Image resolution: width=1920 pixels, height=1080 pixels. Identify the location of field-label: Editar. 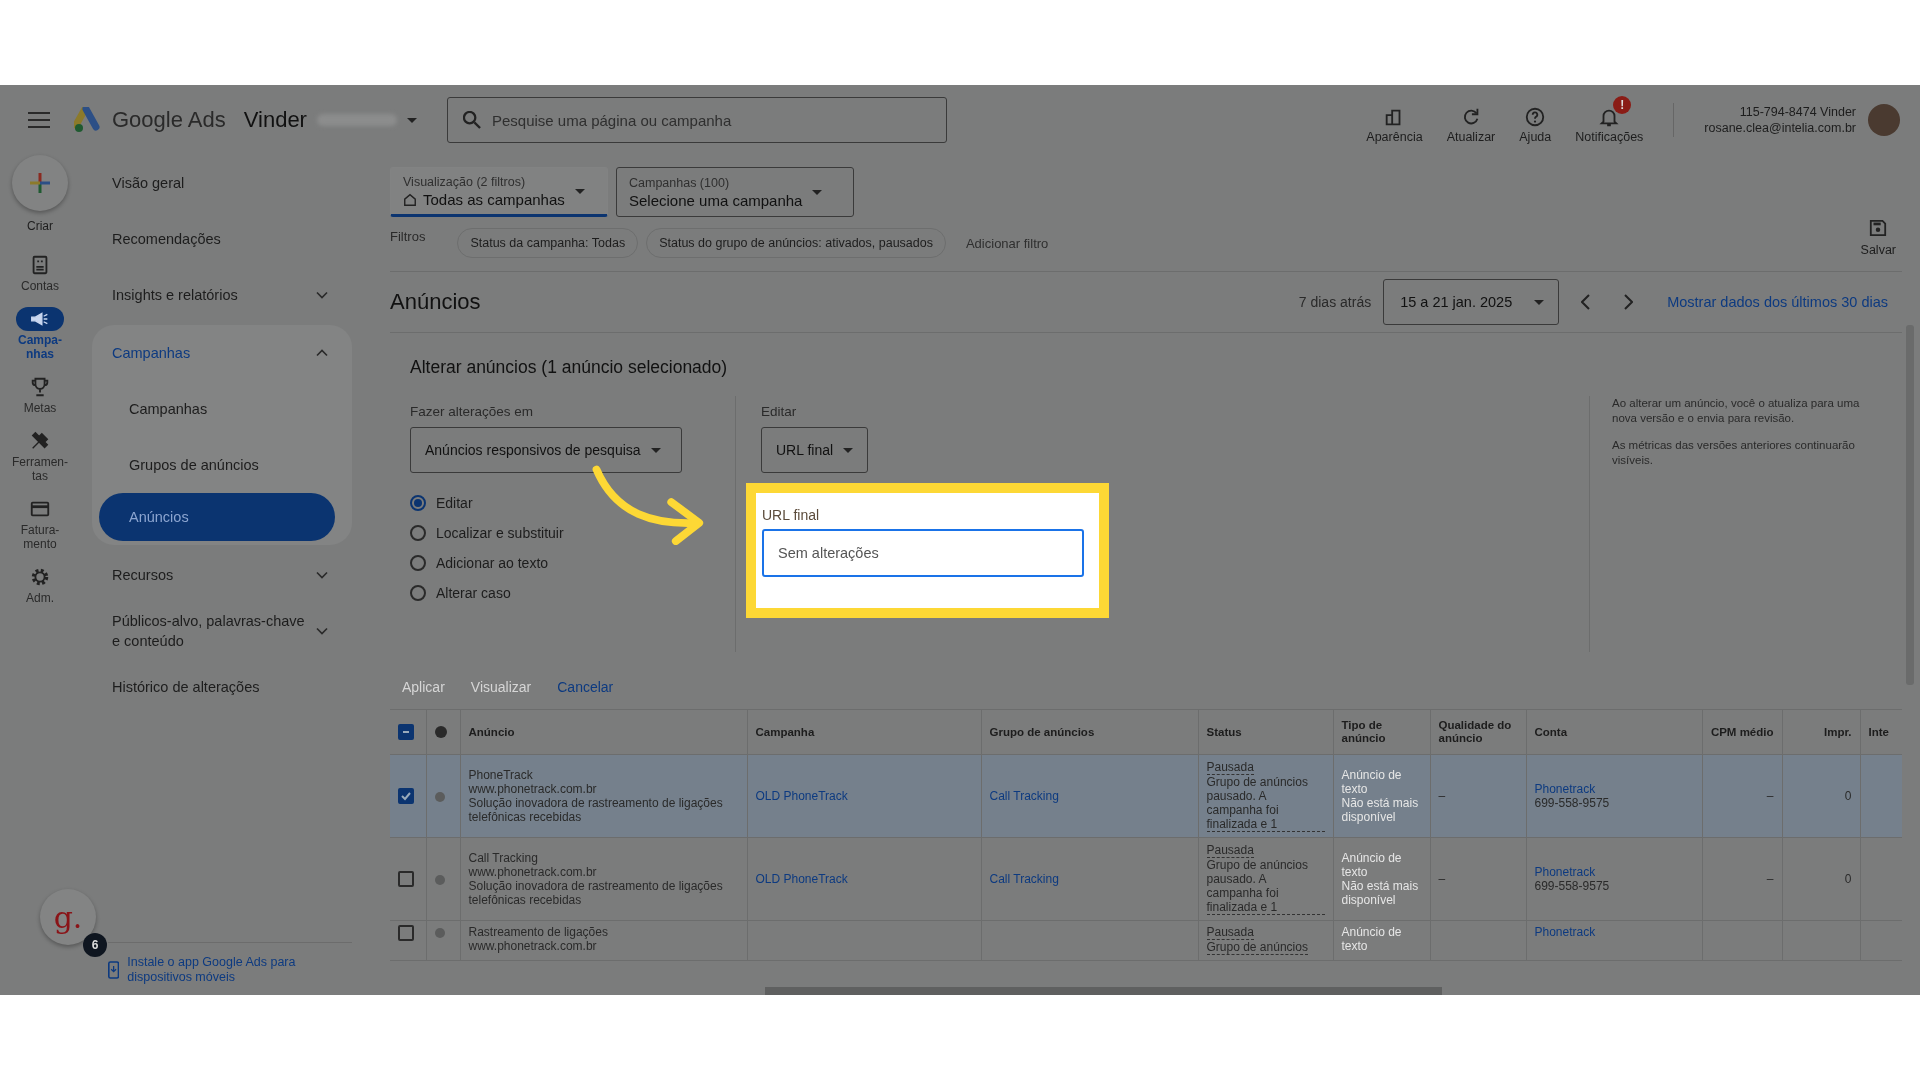
(779, 411).